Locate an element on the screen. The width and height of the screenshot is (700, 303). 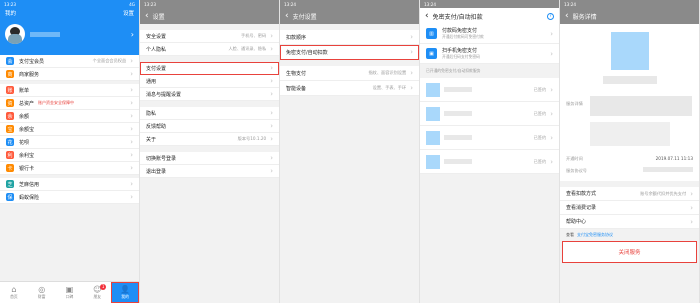
balance-icon: 余 is located at coordinates (10, 116).